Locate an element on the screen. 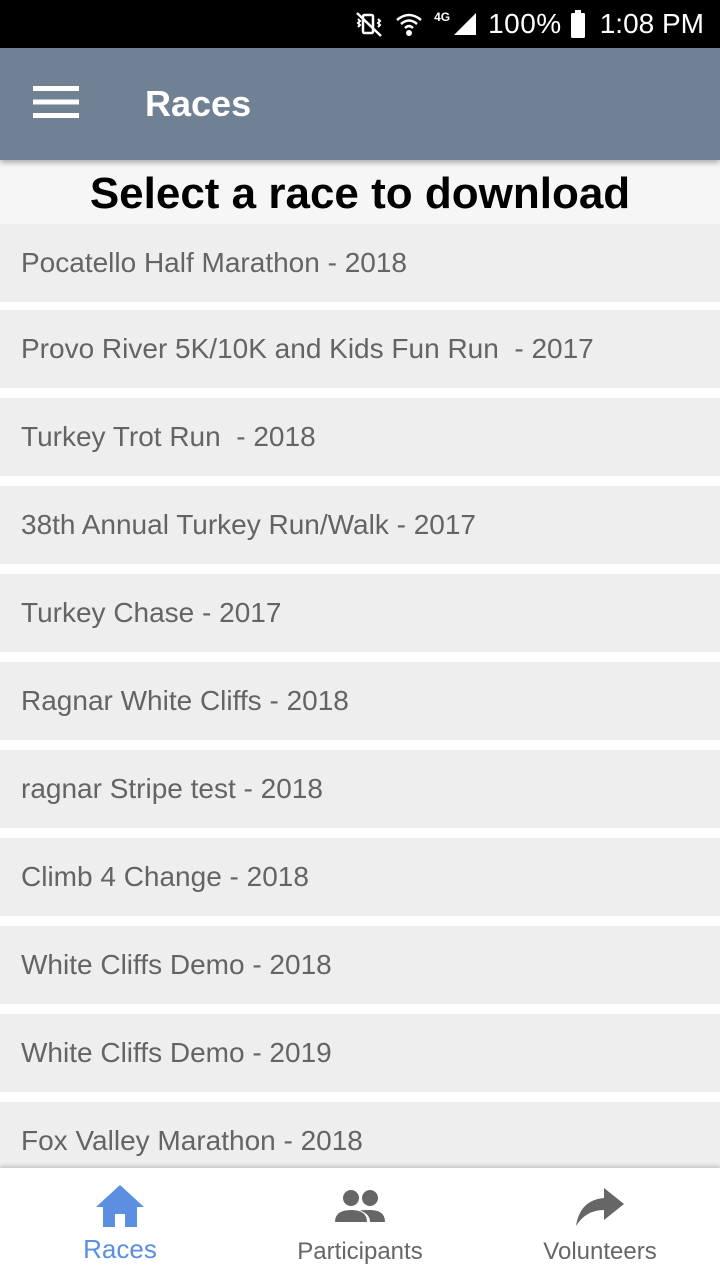  app-title: Races is located at coordinates (198, 103).